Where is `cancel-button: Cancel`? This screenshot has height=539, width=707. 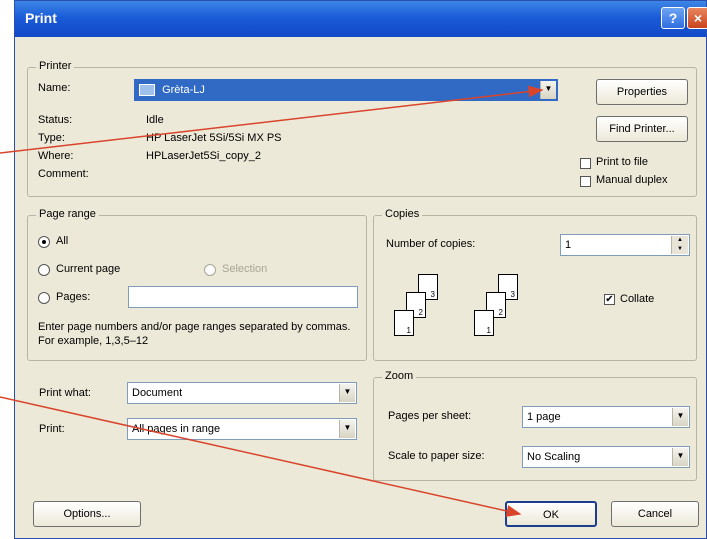 cancel-button: Cancel is located at coordinates (655, 514).